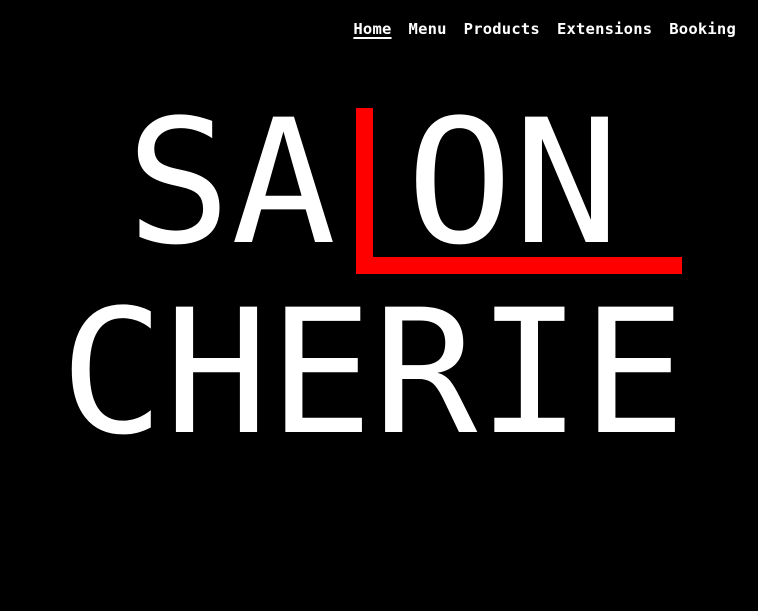  I want to click on logo-text-on: ON, so click(513, 182).